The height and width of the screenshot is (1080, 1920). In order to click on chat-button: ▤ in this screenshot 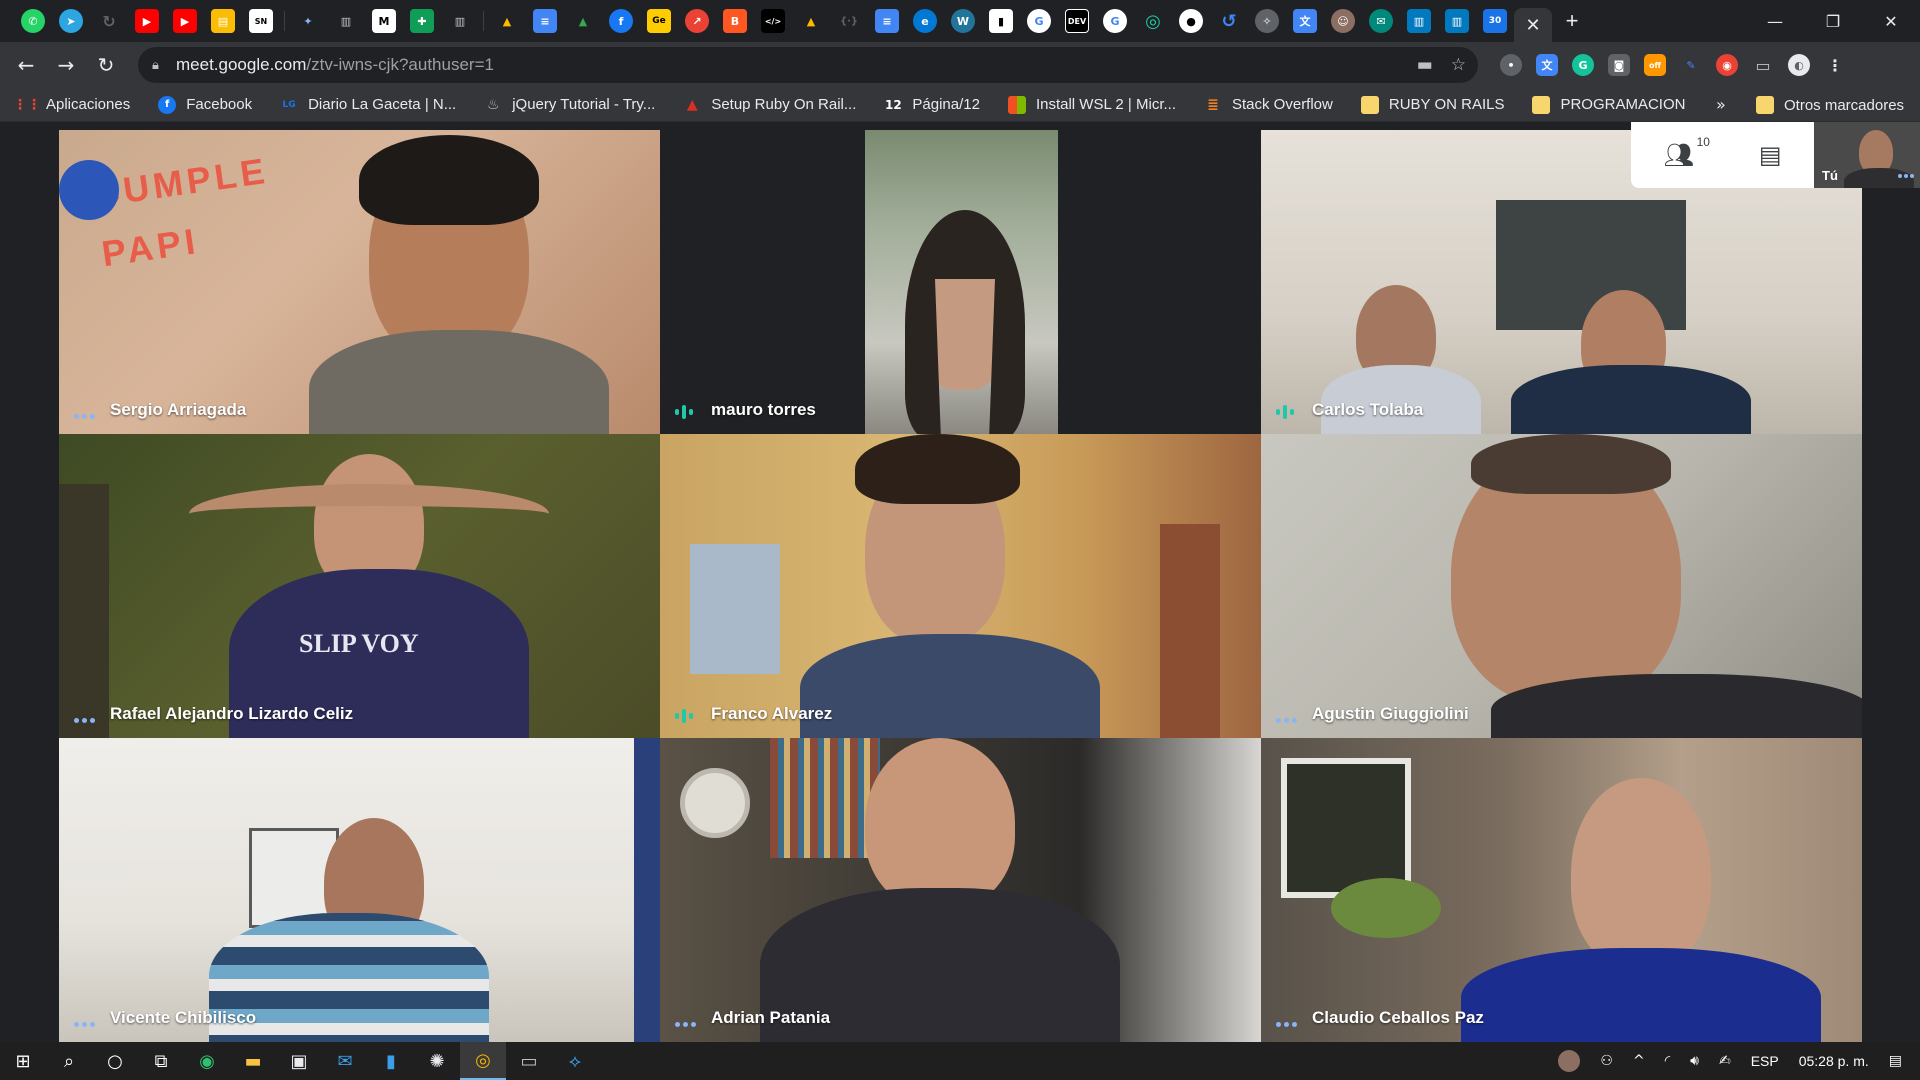, I will do `click(1770, 155)`.